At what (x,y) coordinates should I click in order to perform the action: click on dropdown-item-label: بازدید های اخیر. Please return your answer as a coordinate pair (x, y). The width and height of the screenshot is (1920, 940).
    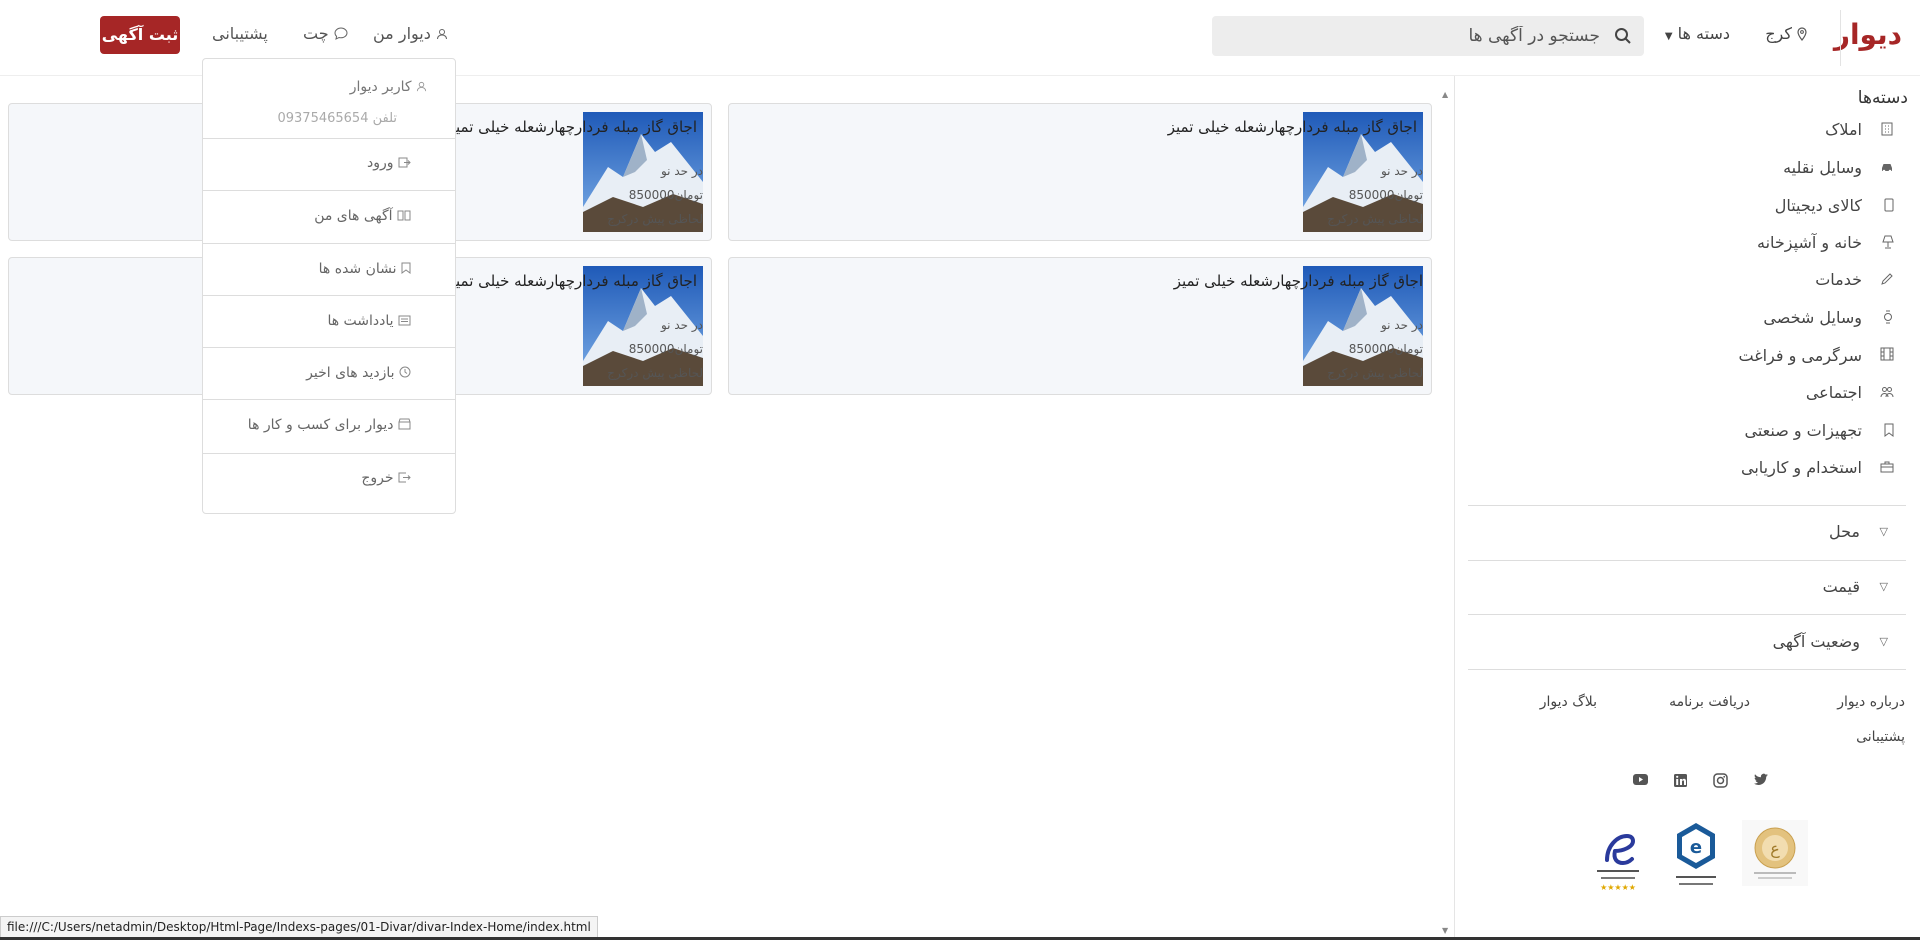
    Looking at the image, I should click on (350, 373).